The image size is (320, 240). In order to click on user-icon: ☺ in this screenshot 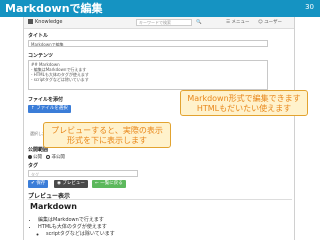, I will do `click(260, 22)`.